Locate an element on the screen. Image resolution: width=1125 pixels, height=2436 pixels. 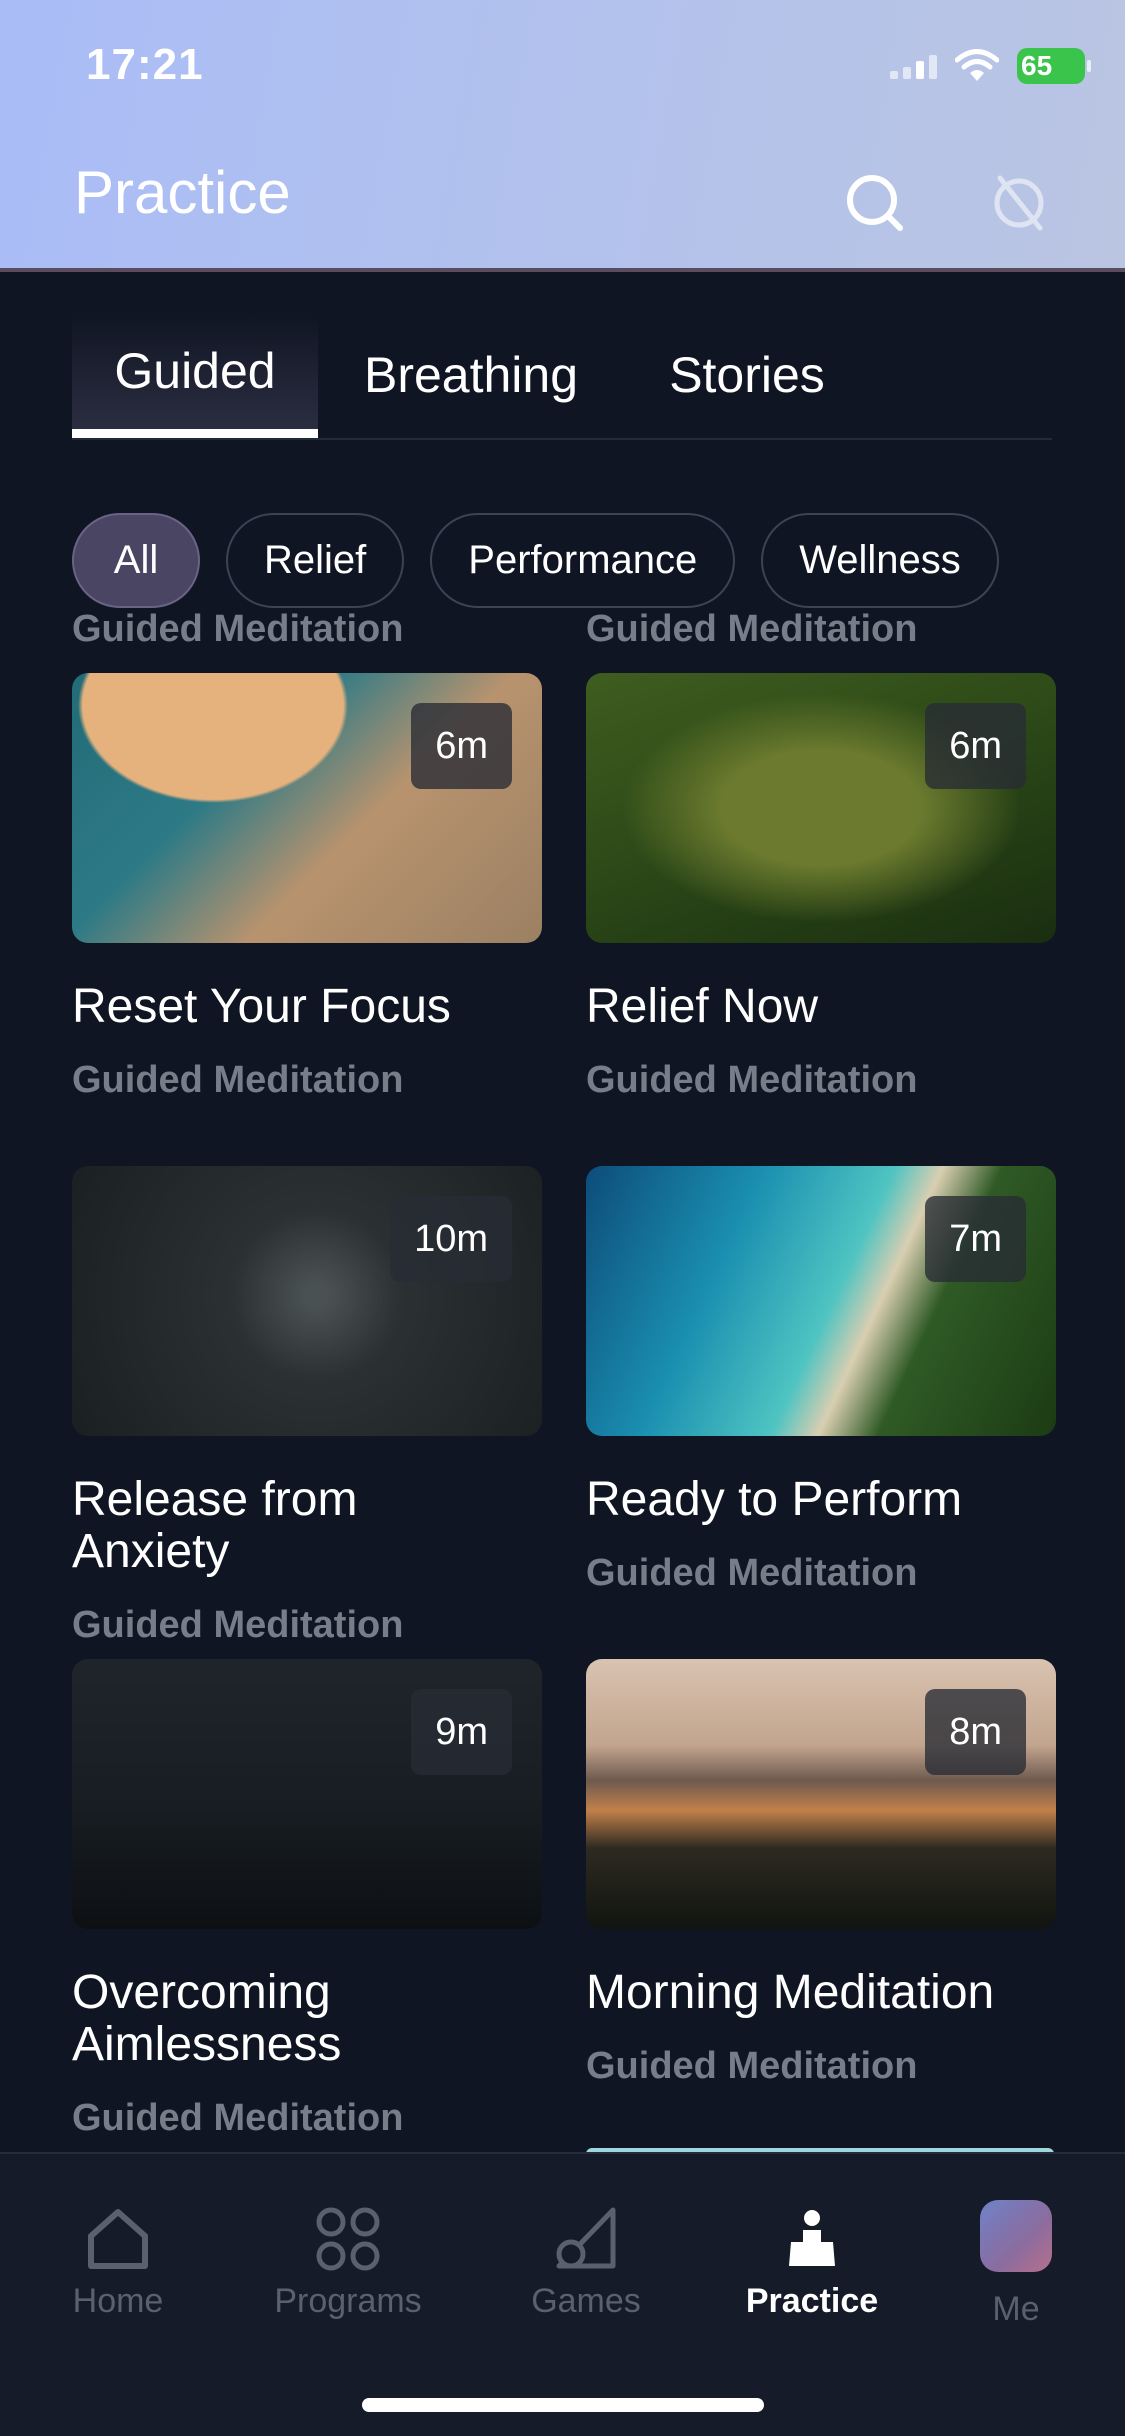
tab-stories: Stories is located at coordinates (747, 375).